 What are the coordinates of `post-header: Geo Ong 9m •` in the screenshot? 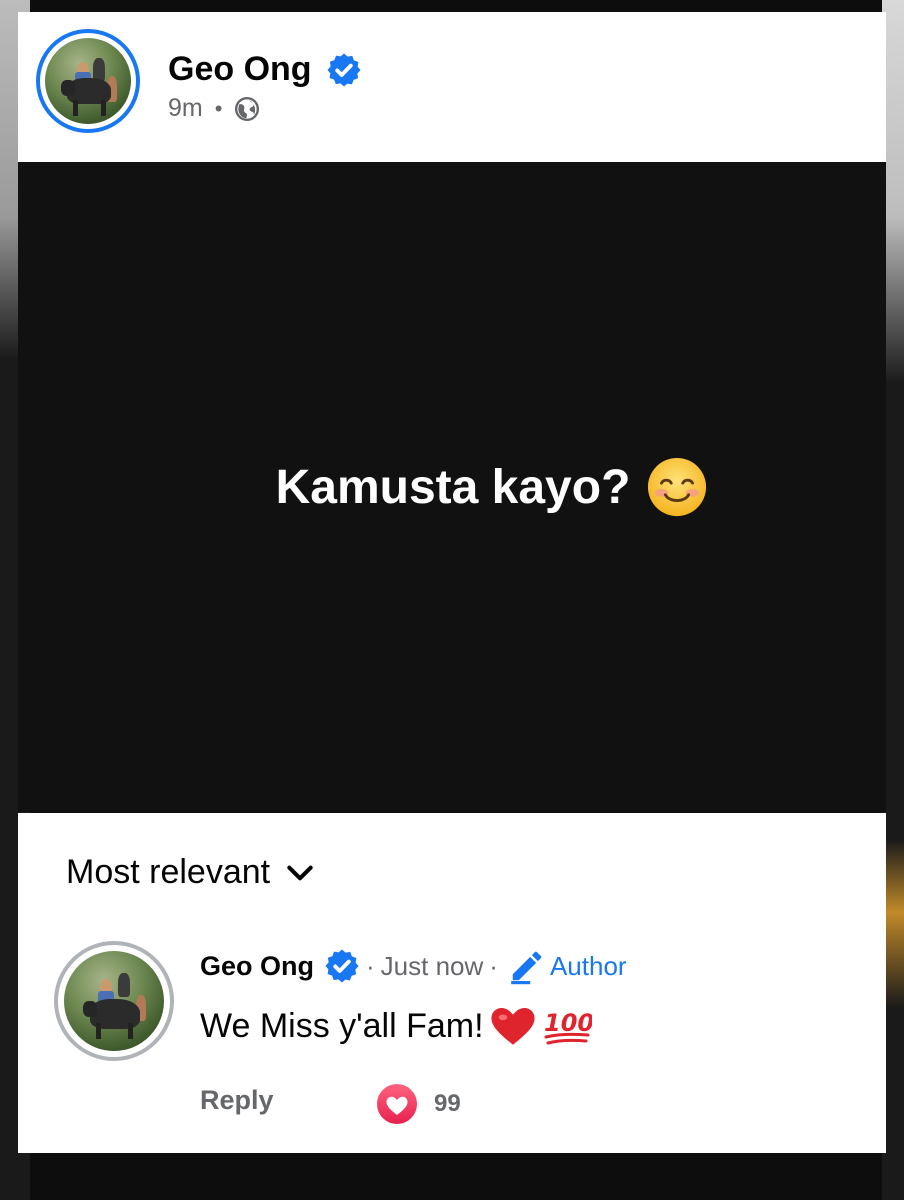 It's located at (452, 87).